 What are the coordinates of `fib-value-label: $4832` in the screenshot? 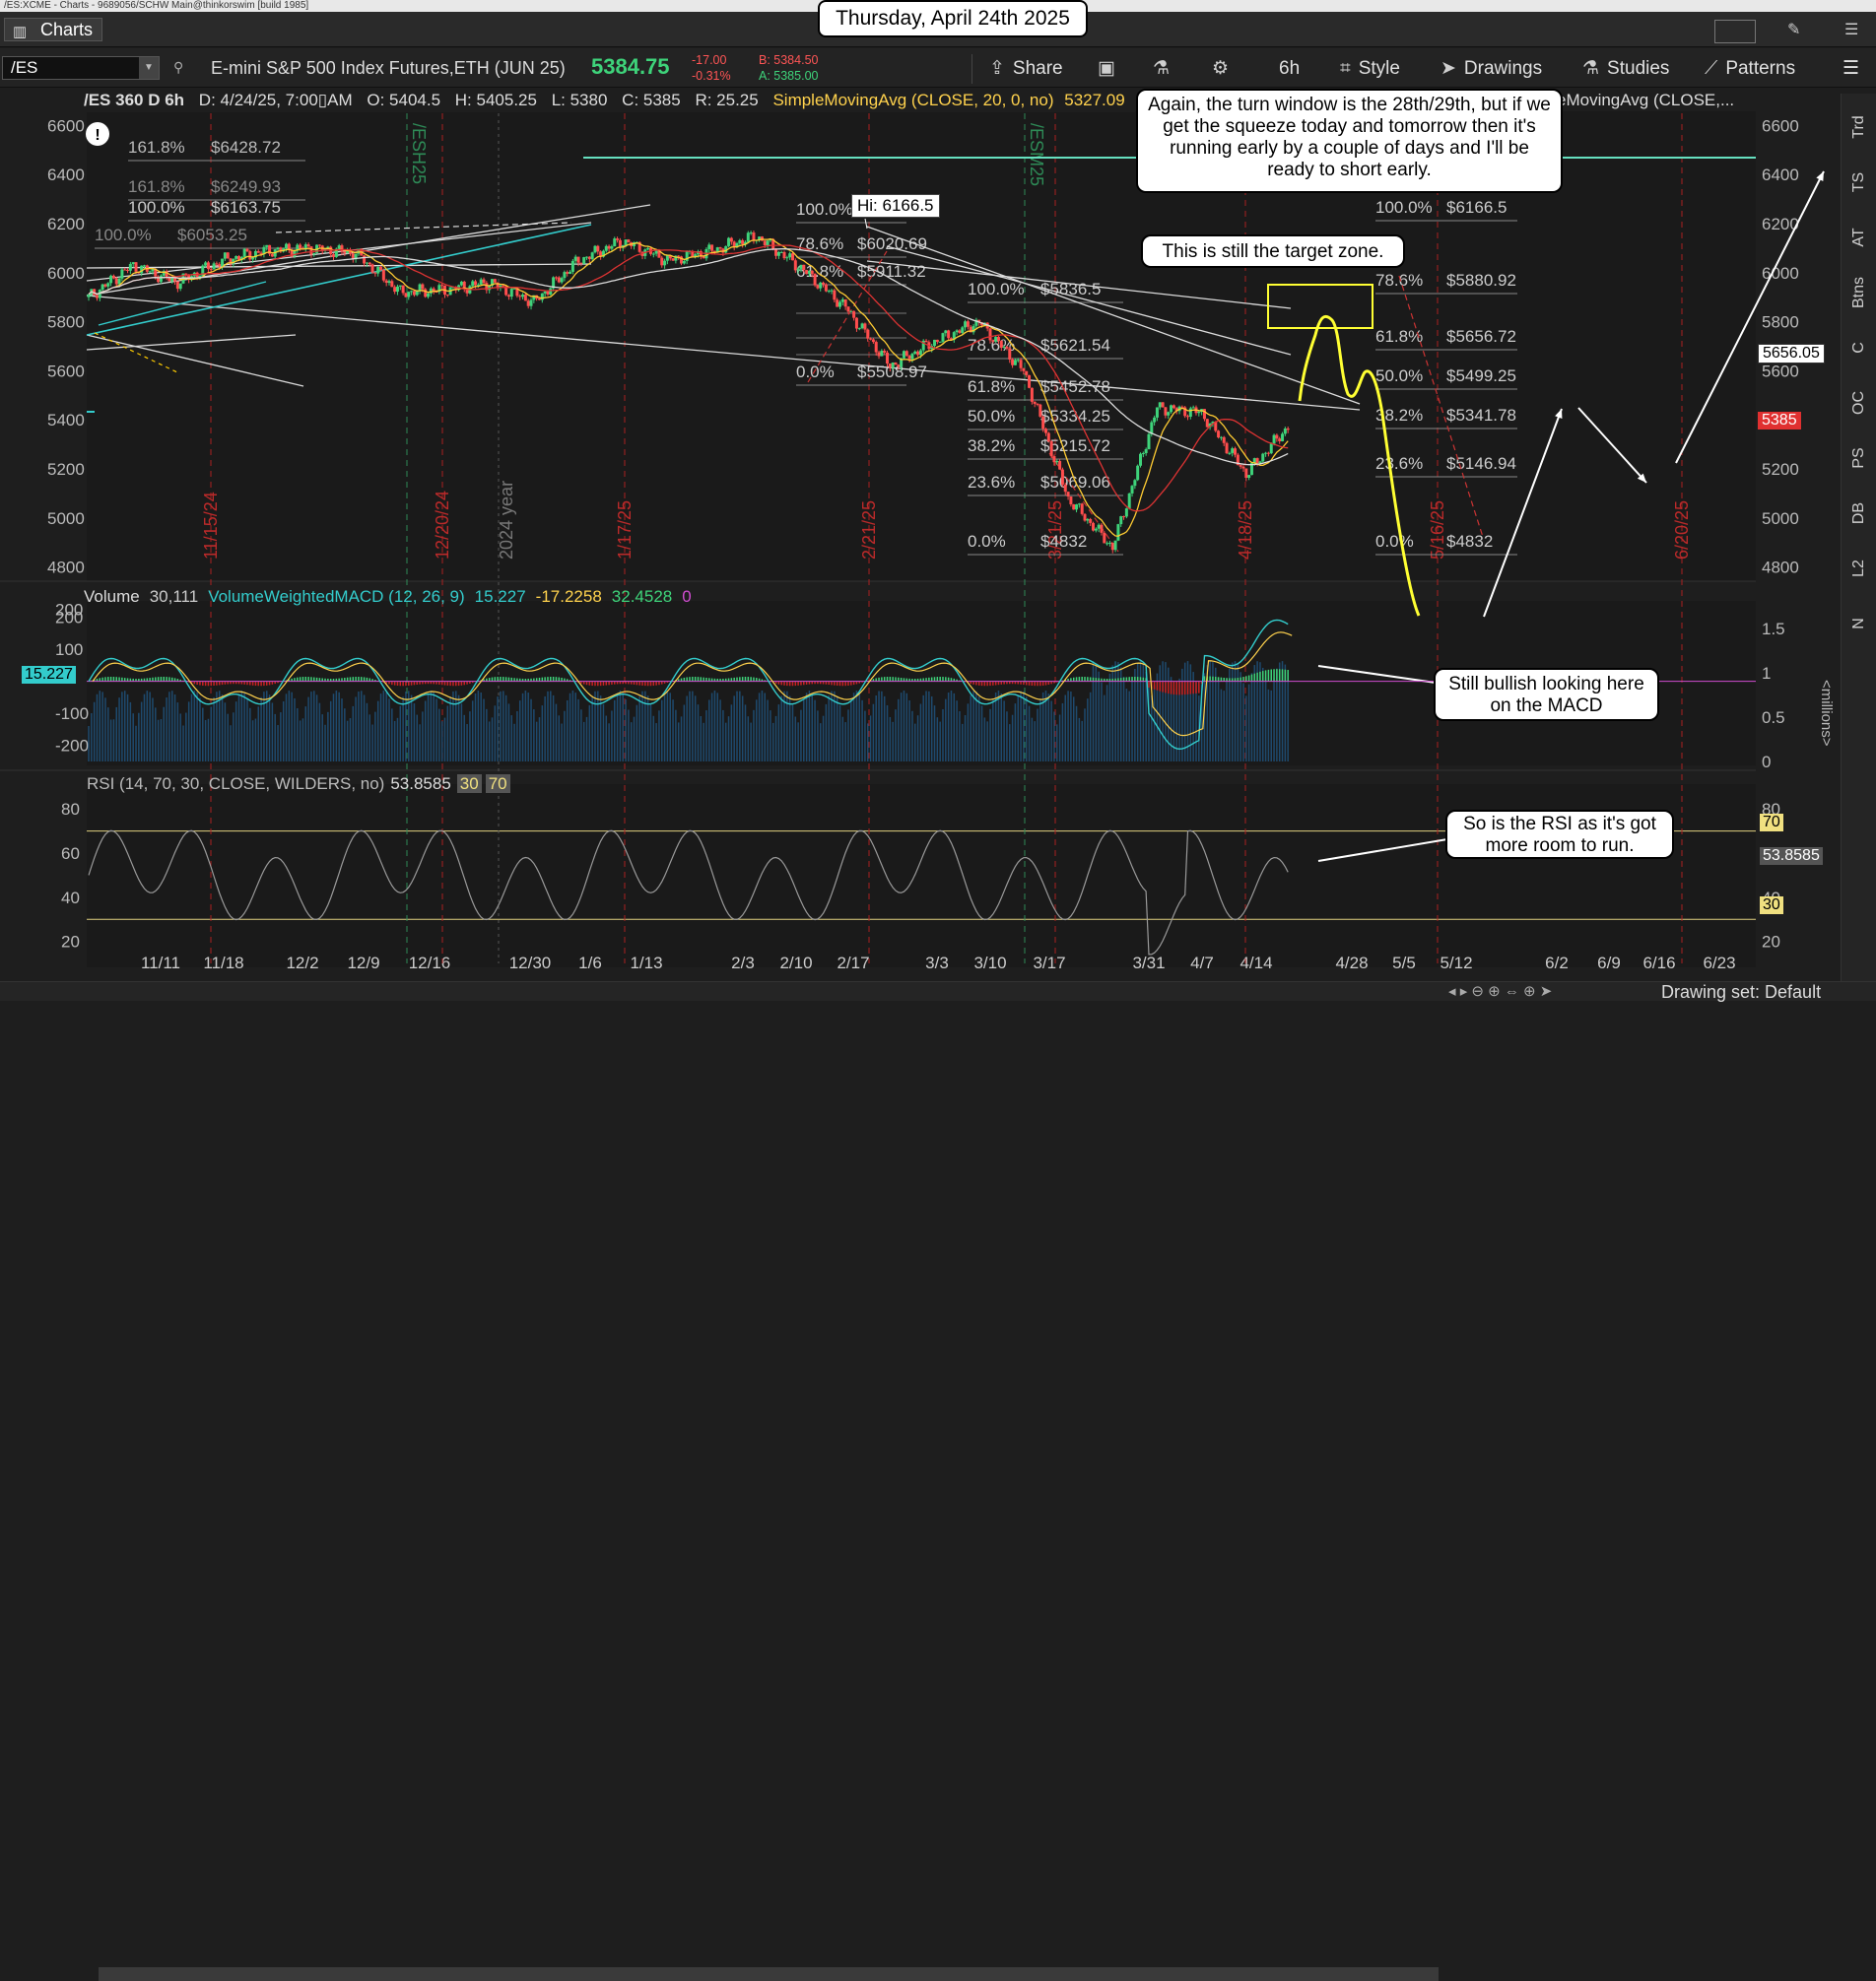 It's located at (1470, 541).